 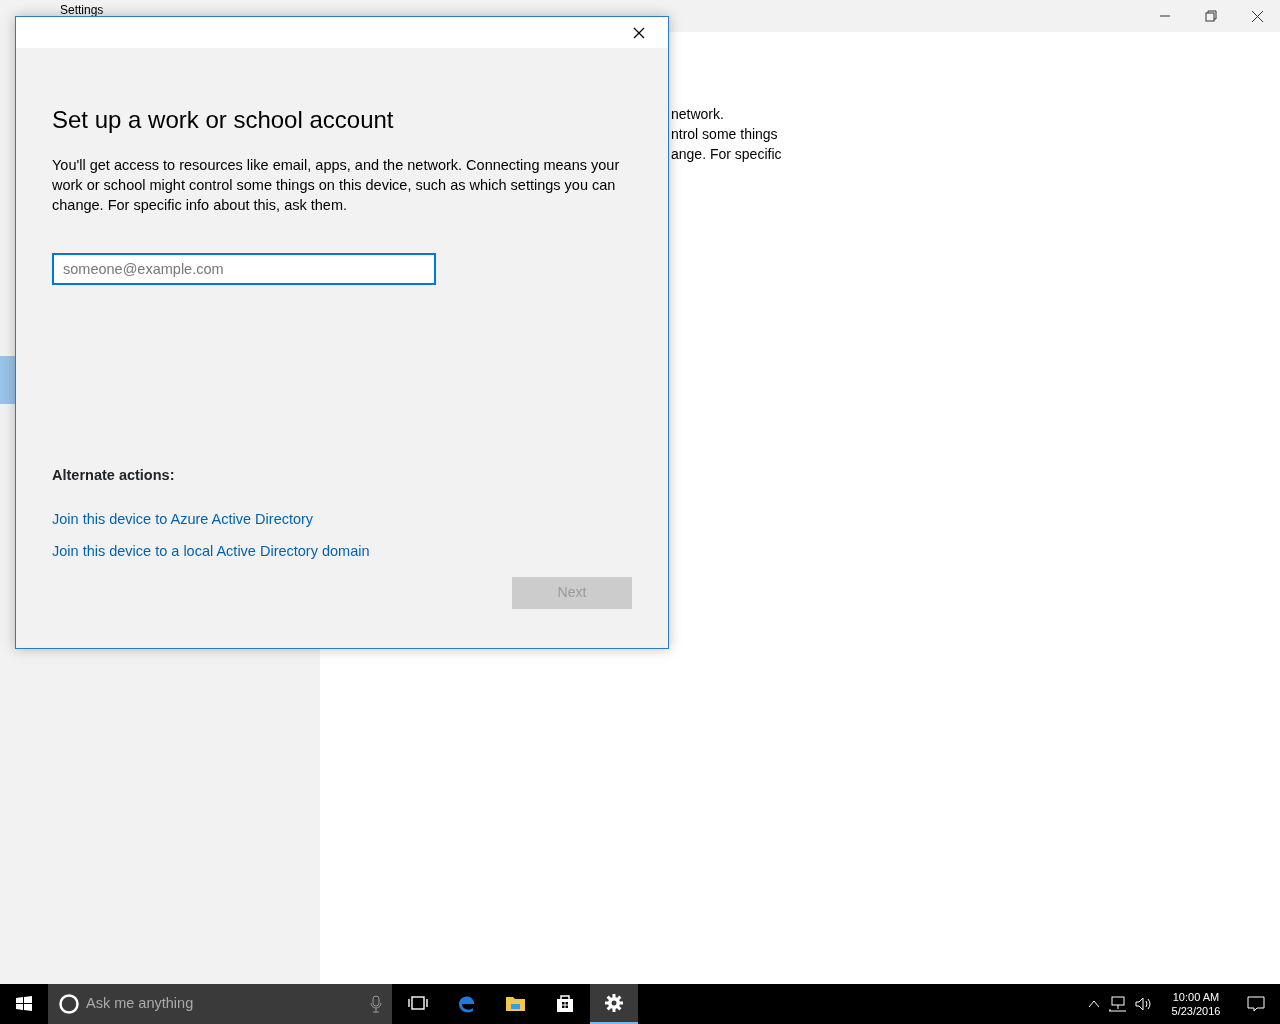 I want to click on body-text-line: network., so click(x=698, y=114).